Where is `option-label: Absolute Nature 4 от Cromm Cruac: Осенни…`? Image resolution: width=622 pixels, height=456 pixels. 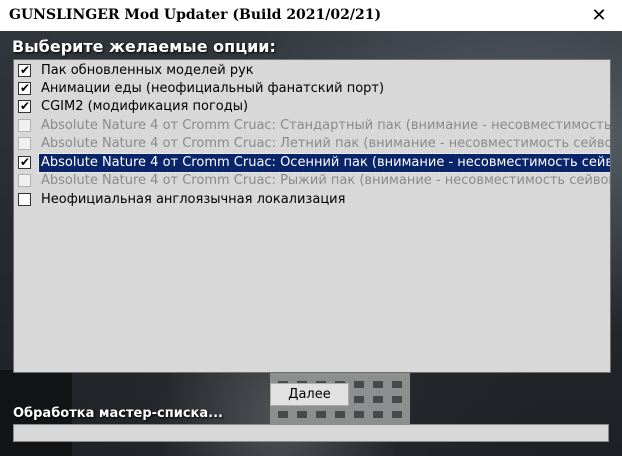
option-label: Absolute Nature 4 от Cromm Cruac: Осенни… is located at coordinates (324, 163).